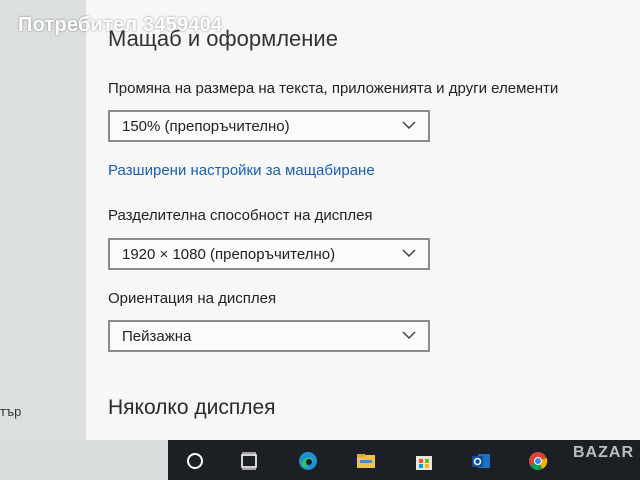 The width and height of the screenshot is (640, 480). I want to click on scale-dropdown-value: 150% (препоръчително), so click(206, 126).